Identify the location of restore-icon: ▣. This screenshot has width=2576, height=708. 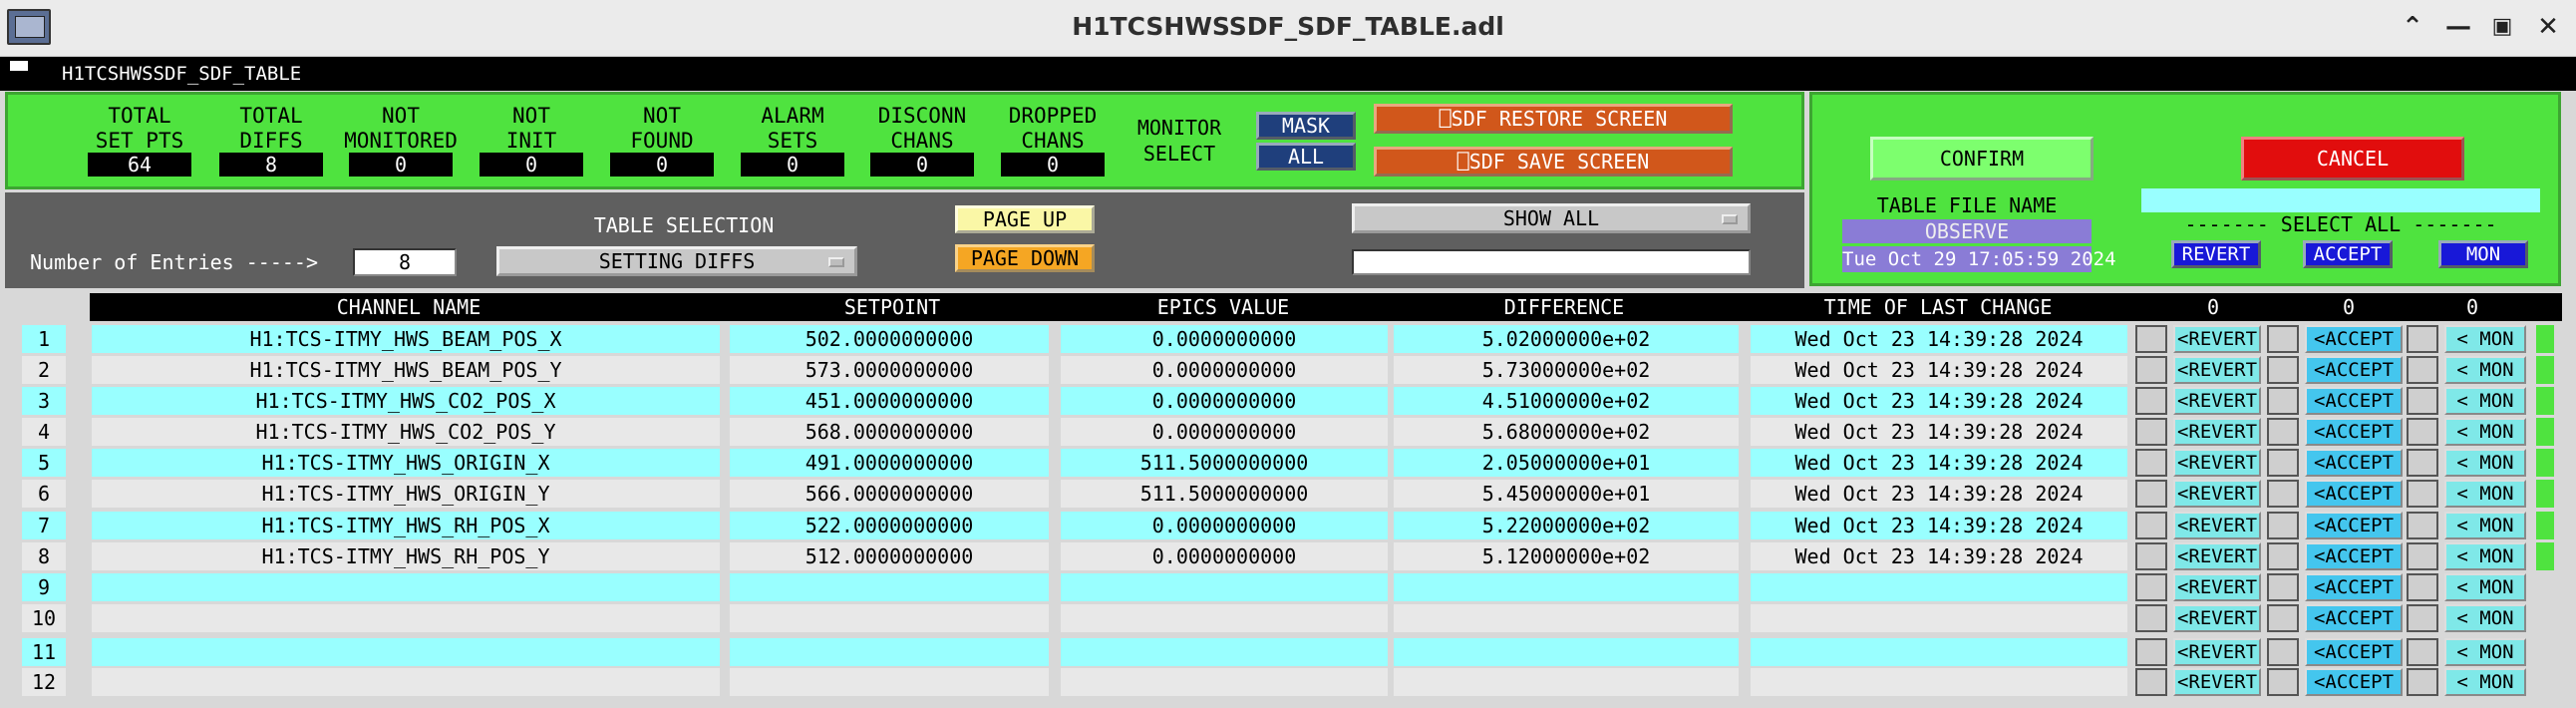
(2502, 26).